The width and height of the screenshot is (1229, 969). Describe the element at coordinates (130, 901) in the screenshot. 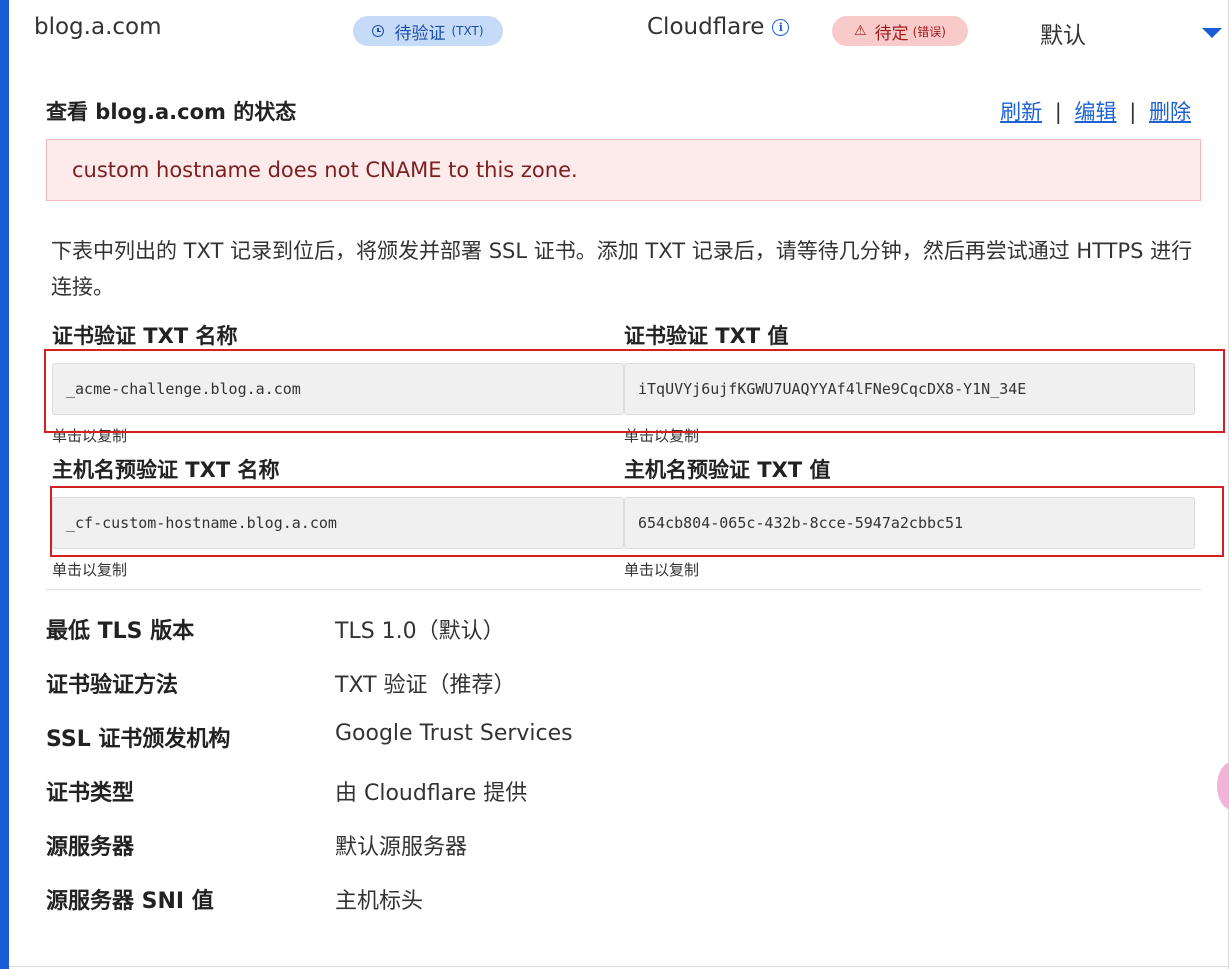

I see `prop-sni-key: 源服务器 SNI 值` at that location.